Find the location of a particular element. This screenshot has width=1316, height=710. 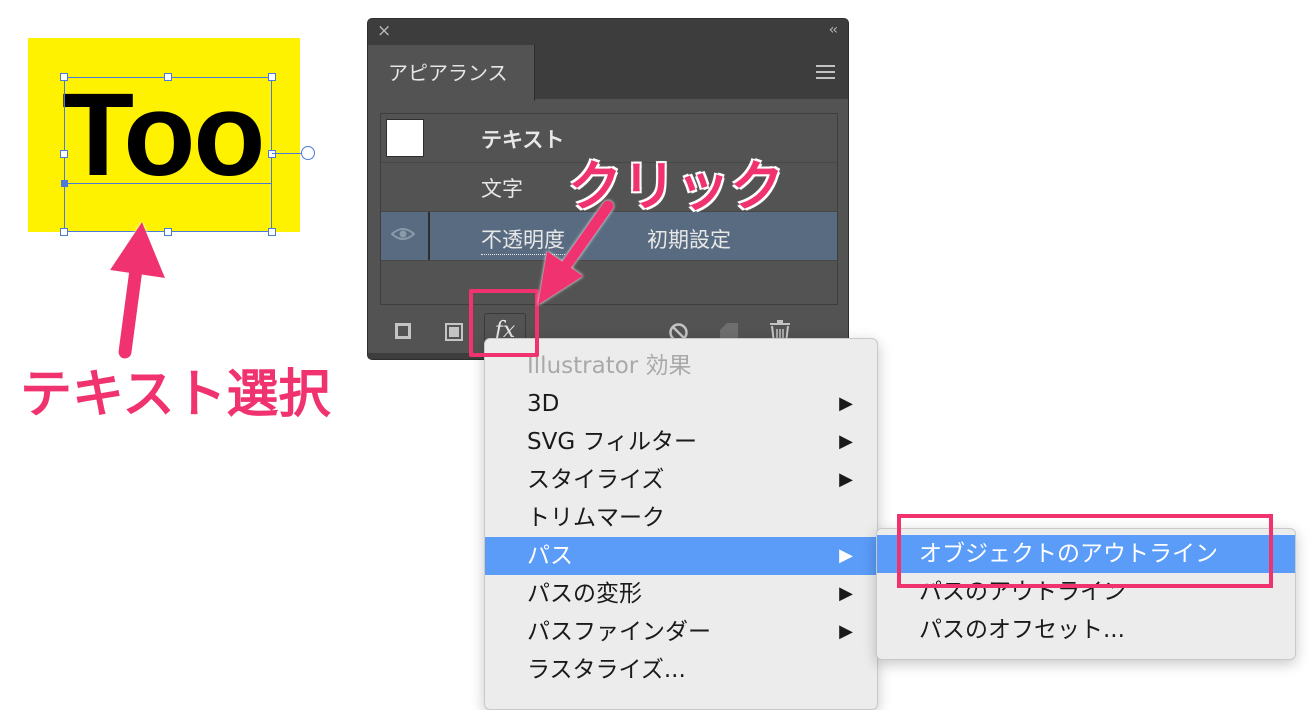

arrow-to-text-object is located at coordinates (137, 290).